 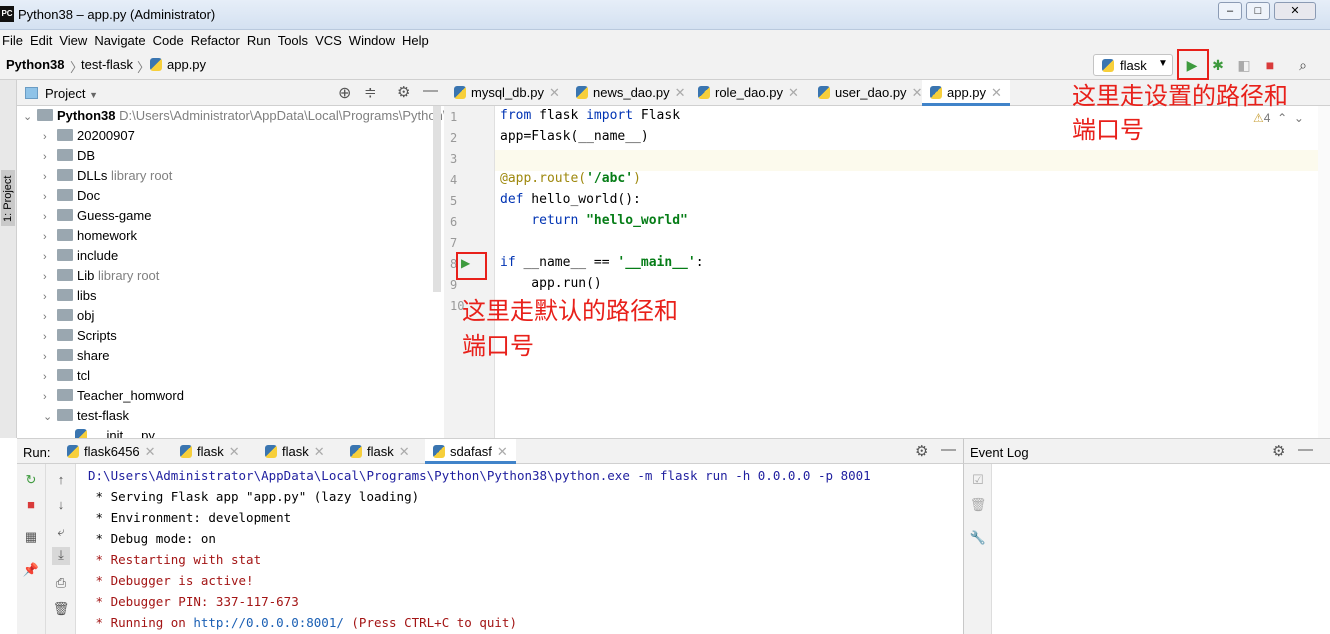 I want to click on menu-window: Window, so click(x=372, y=39).